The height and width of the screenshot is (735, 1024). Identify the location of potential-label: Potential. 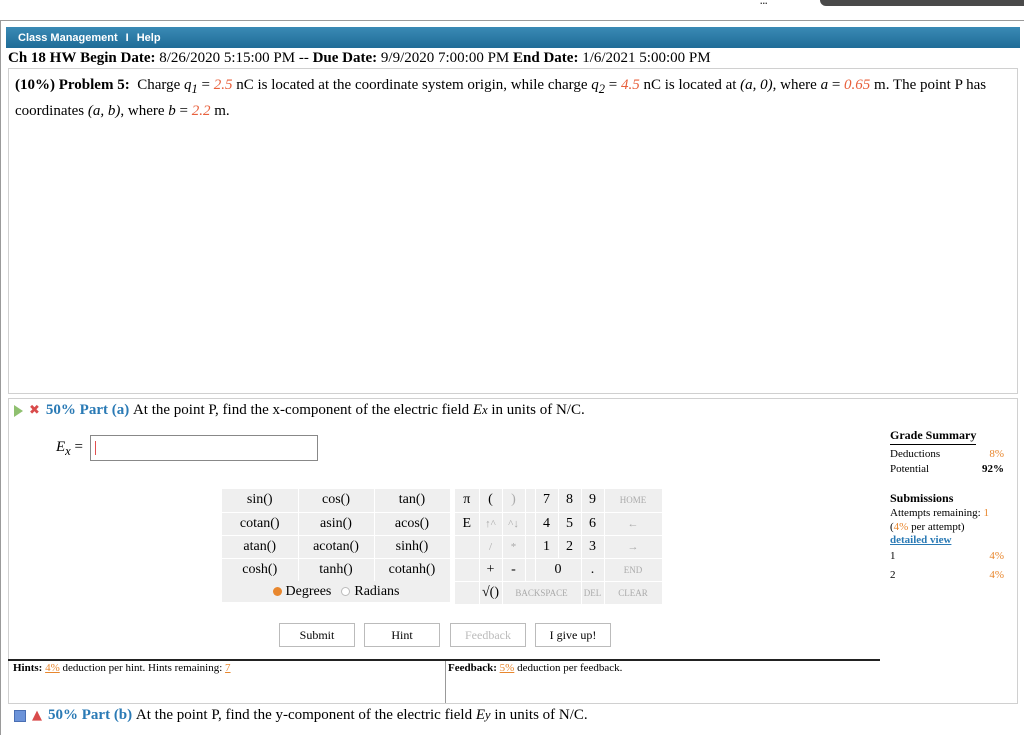
(910, 469).